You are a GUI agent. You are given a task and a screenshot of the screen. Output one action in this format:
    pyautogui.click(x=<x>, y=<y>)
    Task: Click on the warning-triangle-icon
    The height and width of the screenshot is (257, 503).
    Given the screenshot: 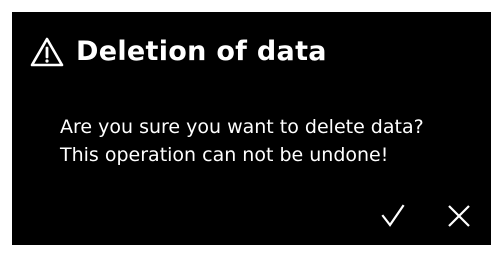 What is the action you would take?
    pyautogui.click(x=47, y=52)
    